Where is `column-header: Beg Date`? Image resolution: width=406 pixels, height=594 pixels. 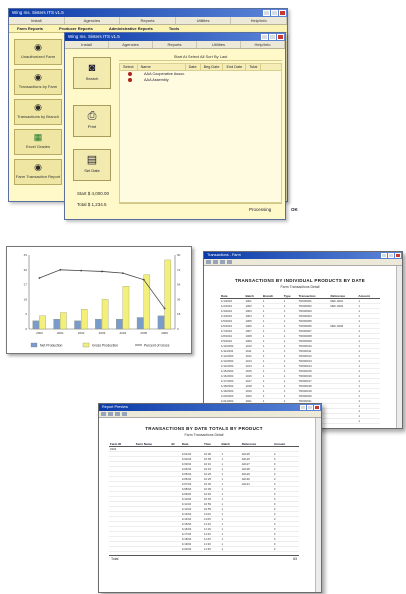
column-header: Beg Date is located at coordinates (212, 67).